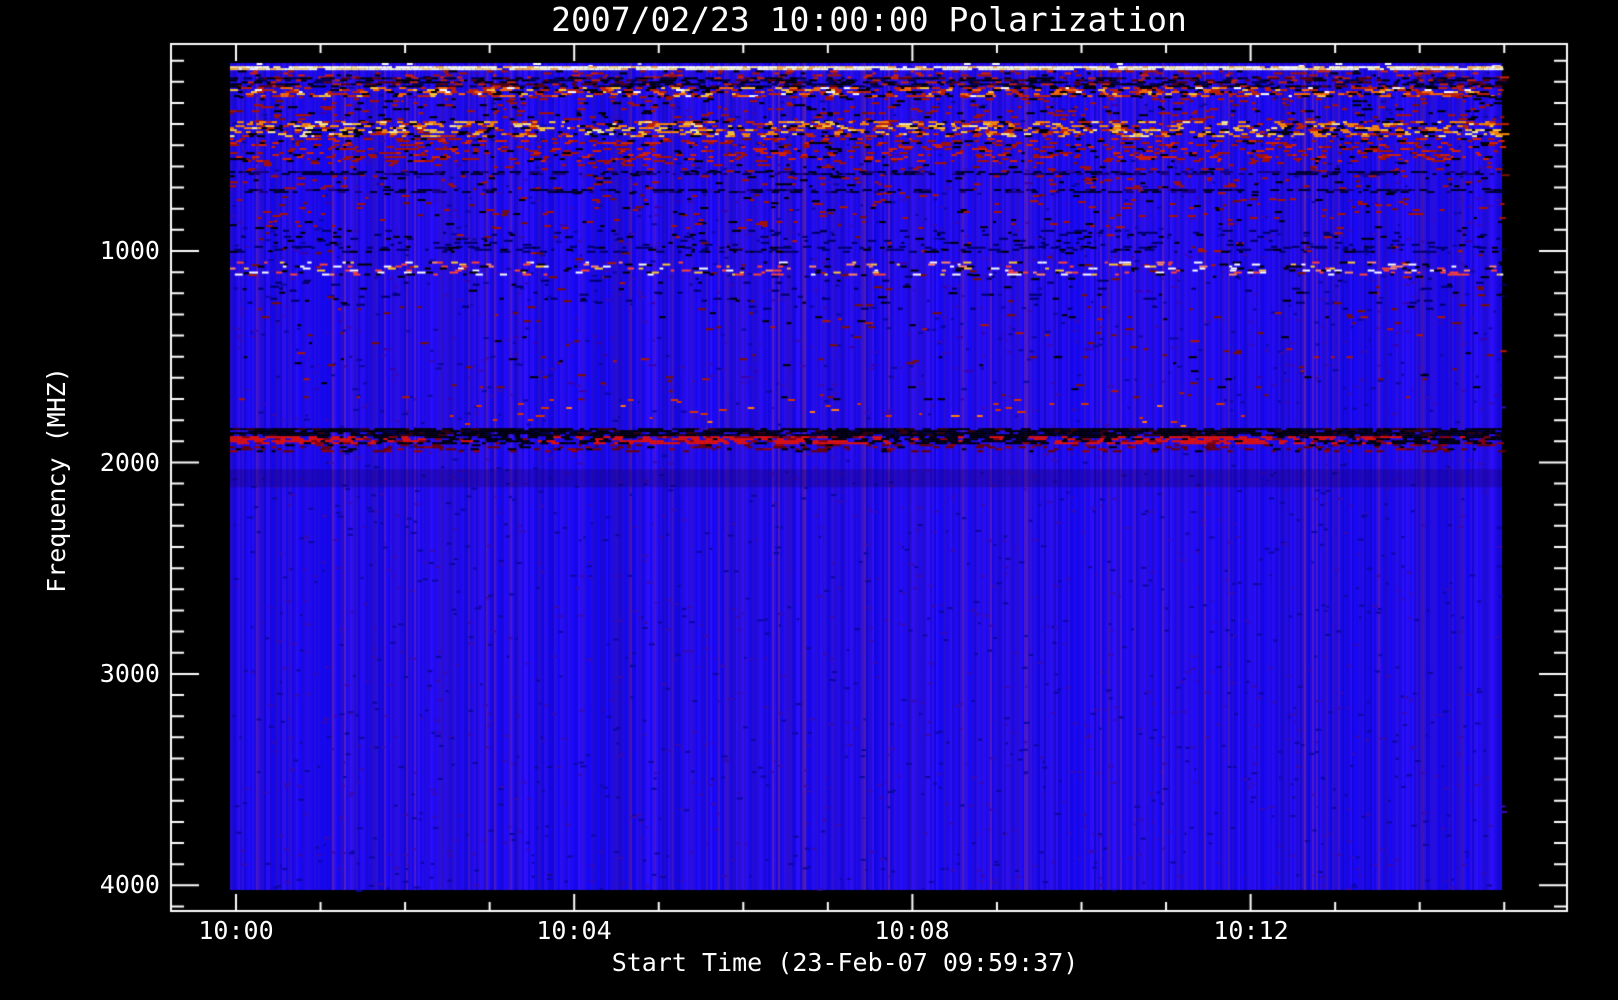  I want to click on y-tick-label-1000: 1000, so click(129, 250).